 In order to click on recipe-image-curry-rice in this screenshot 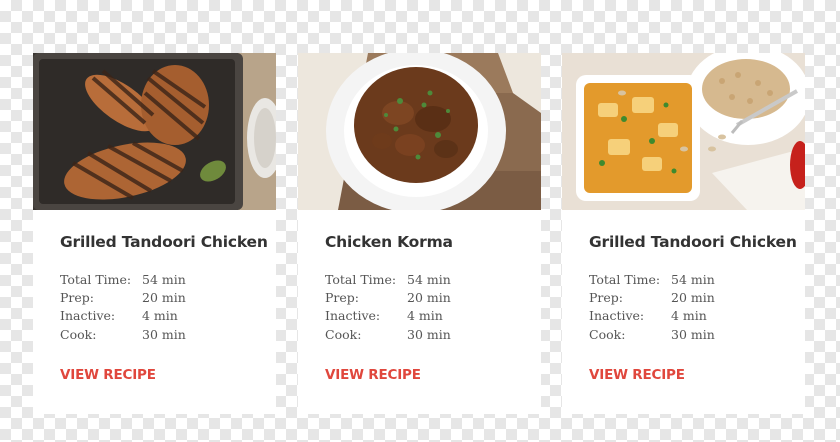, I will do `click(683, 131)`.